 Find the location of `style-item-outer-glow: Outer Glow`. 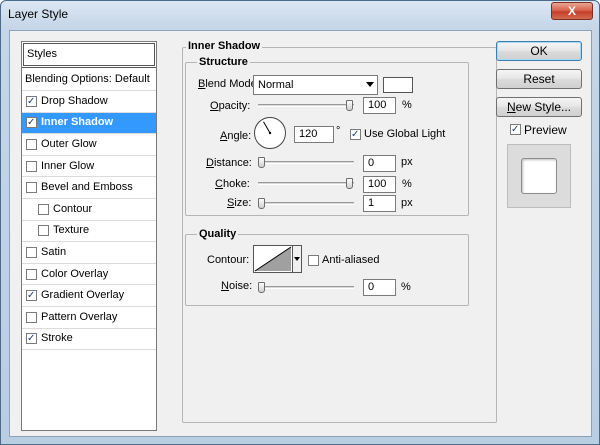

style-item-outer-glow: Outer Glow is located at coordinates (89, 145).